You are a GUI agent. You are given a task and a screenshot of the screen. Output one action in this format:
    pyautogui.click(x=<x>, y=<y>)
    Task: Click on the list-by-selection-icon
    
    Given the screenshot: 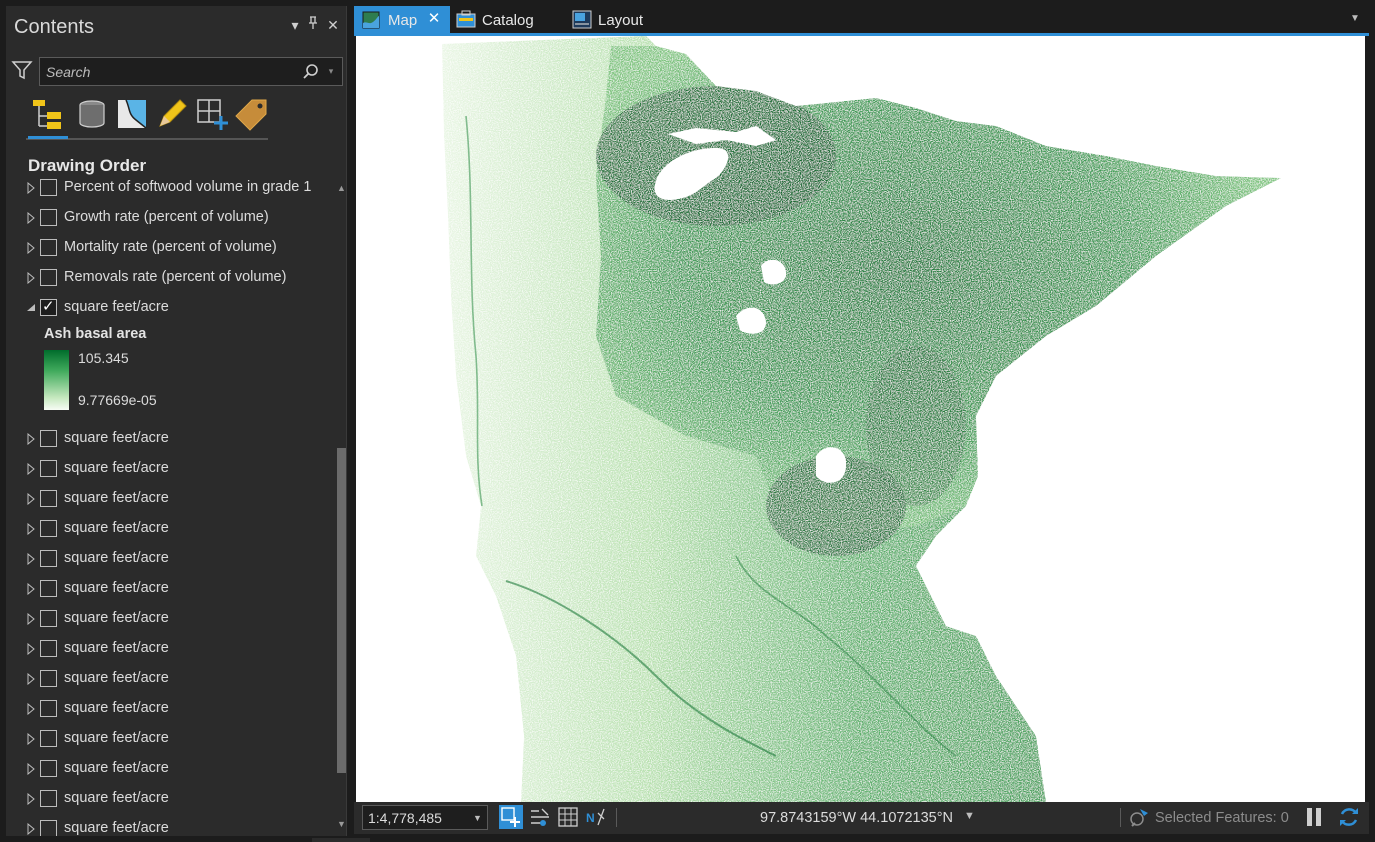 What is the action you would take?
    pyautogui.click(x=132, y=114)
    